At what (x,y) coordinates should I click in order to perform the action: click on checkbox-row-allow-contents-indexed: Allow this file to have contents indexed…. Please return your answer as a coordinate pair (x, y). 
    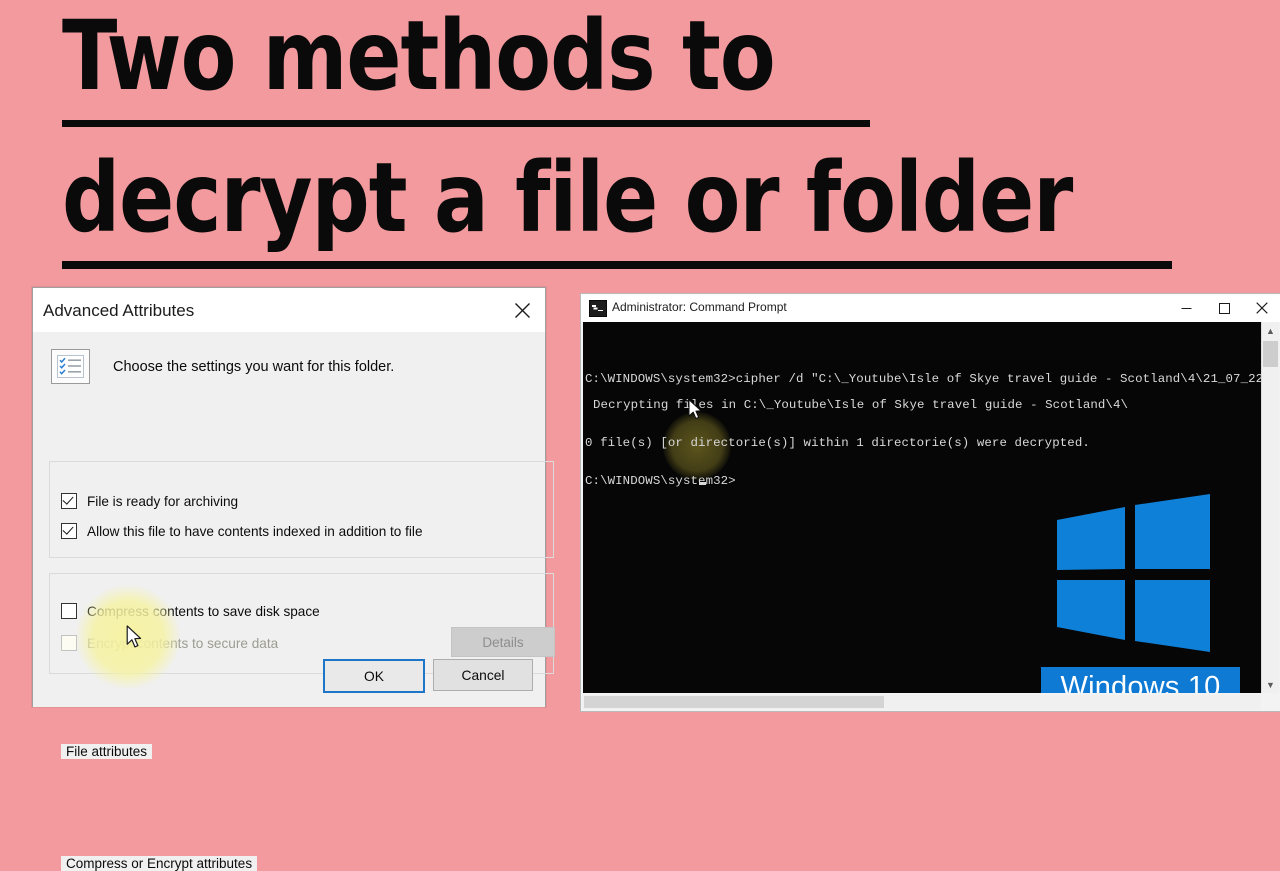
    Looking at the image, I should click on (242, 531).